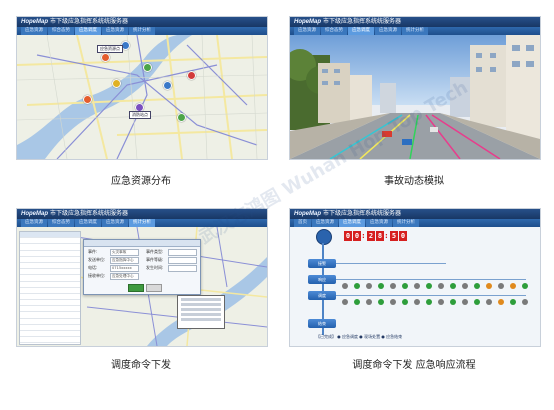 This screenshot has width=554, height=410. What do you see at coordinates (182, 268) in the screenshot?
I see `event-time-field` at bounding box center [182, 268].